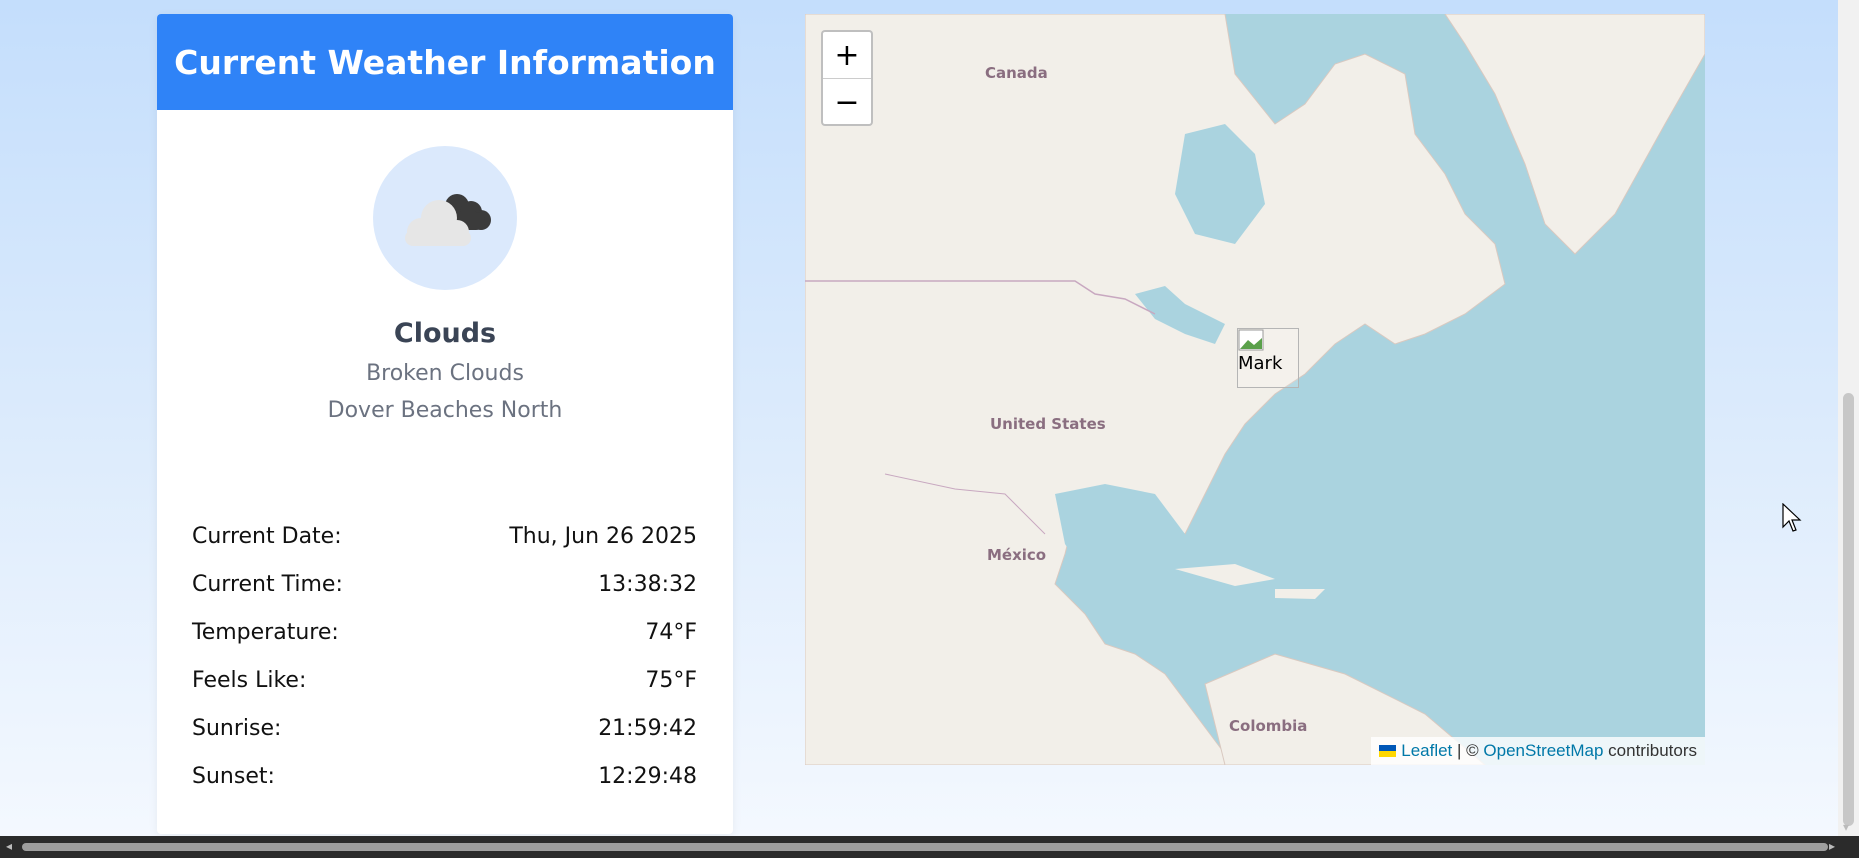 The image size is (1859, 858). I want to click on detail-row-temperature: Temperature: 74°F, so click(444, 644).